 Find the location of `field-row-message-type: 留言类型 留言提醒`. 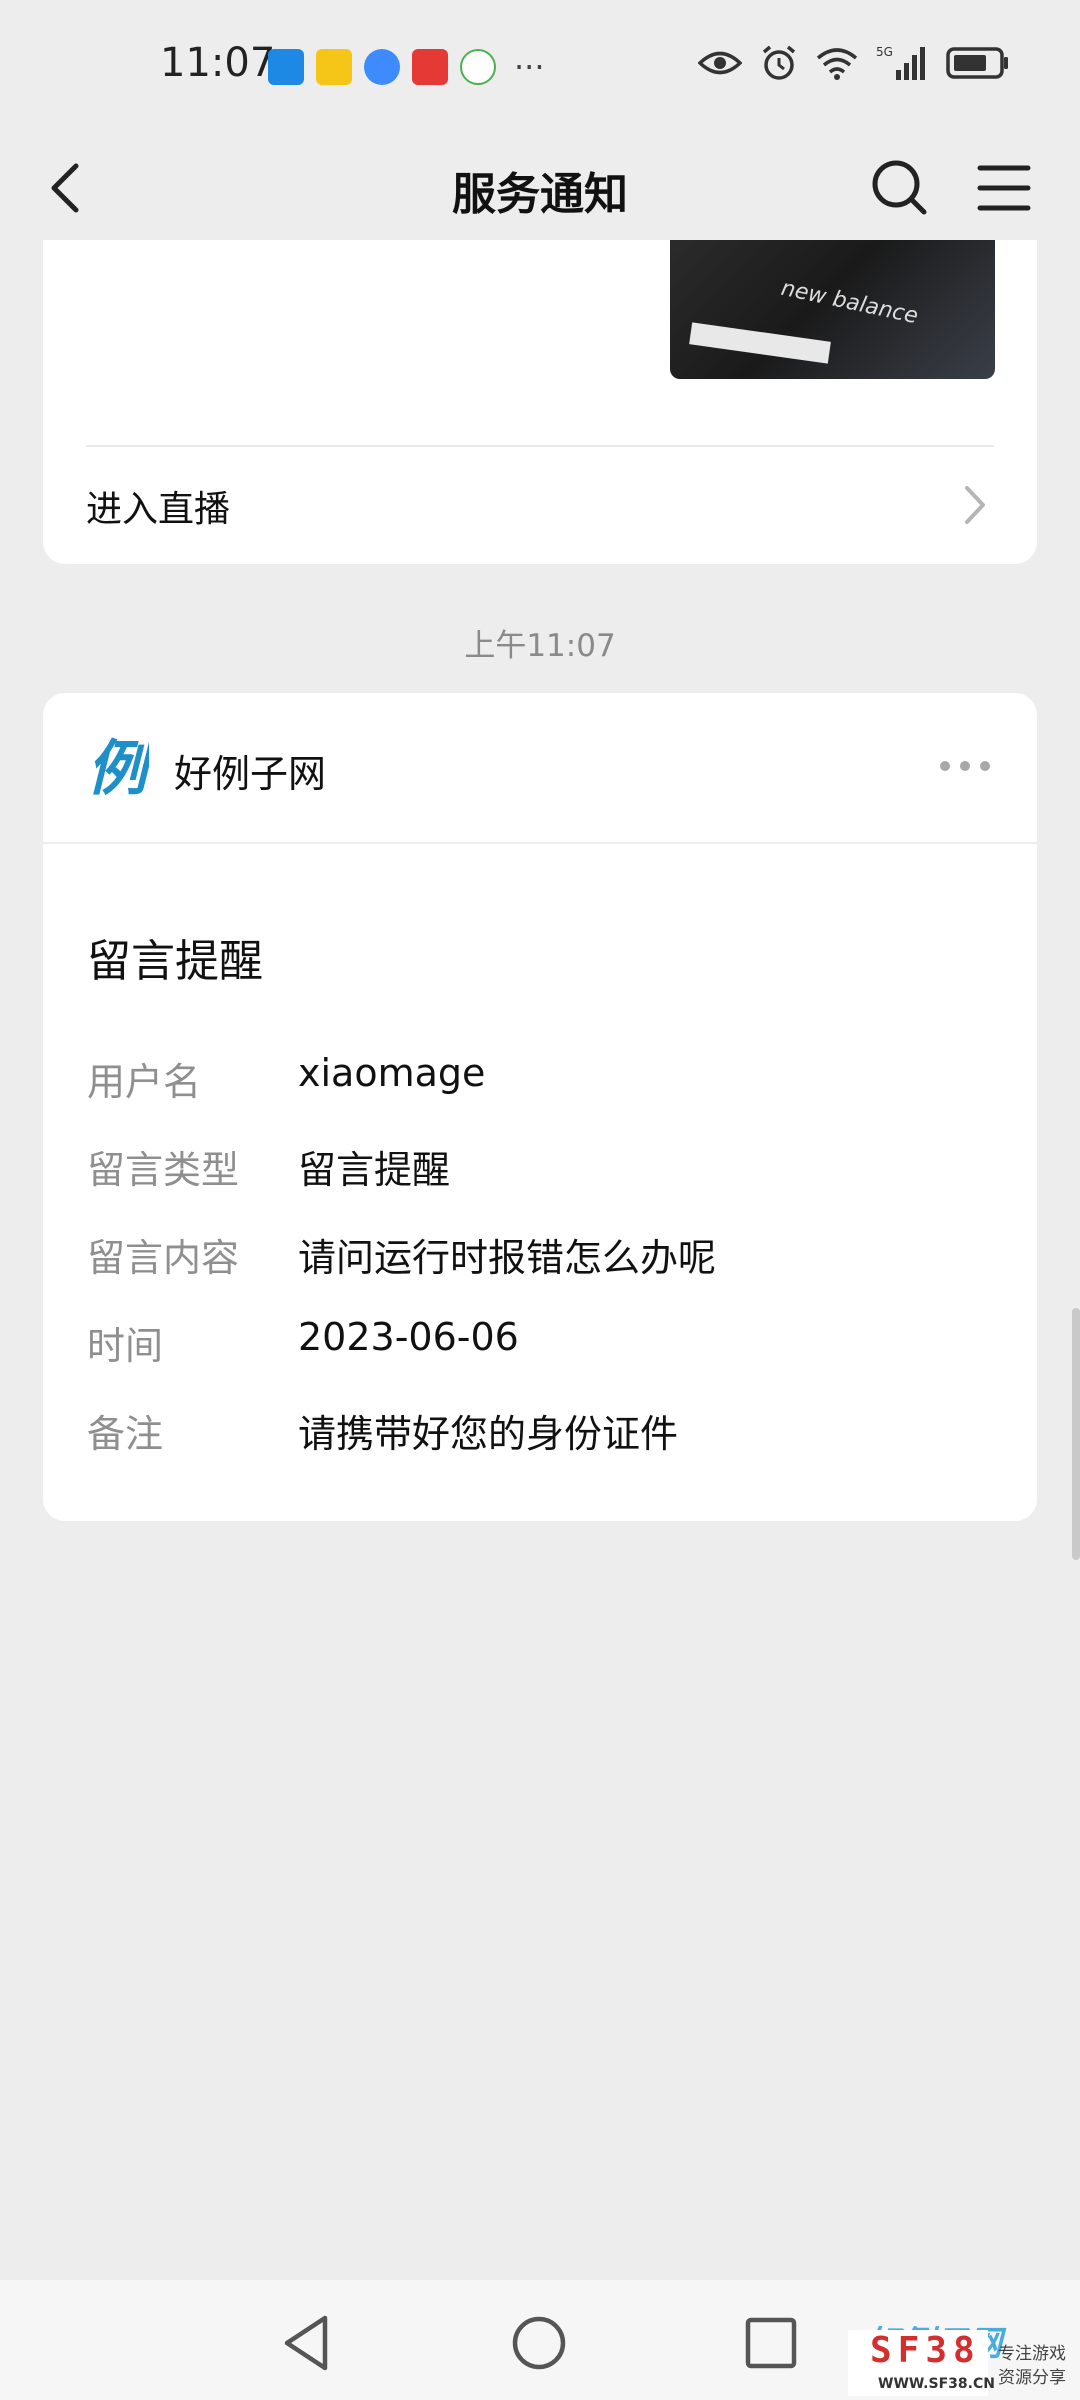

field-row-message-type: 留言类型 留言提醒 is located at coordinates (540, 1169).